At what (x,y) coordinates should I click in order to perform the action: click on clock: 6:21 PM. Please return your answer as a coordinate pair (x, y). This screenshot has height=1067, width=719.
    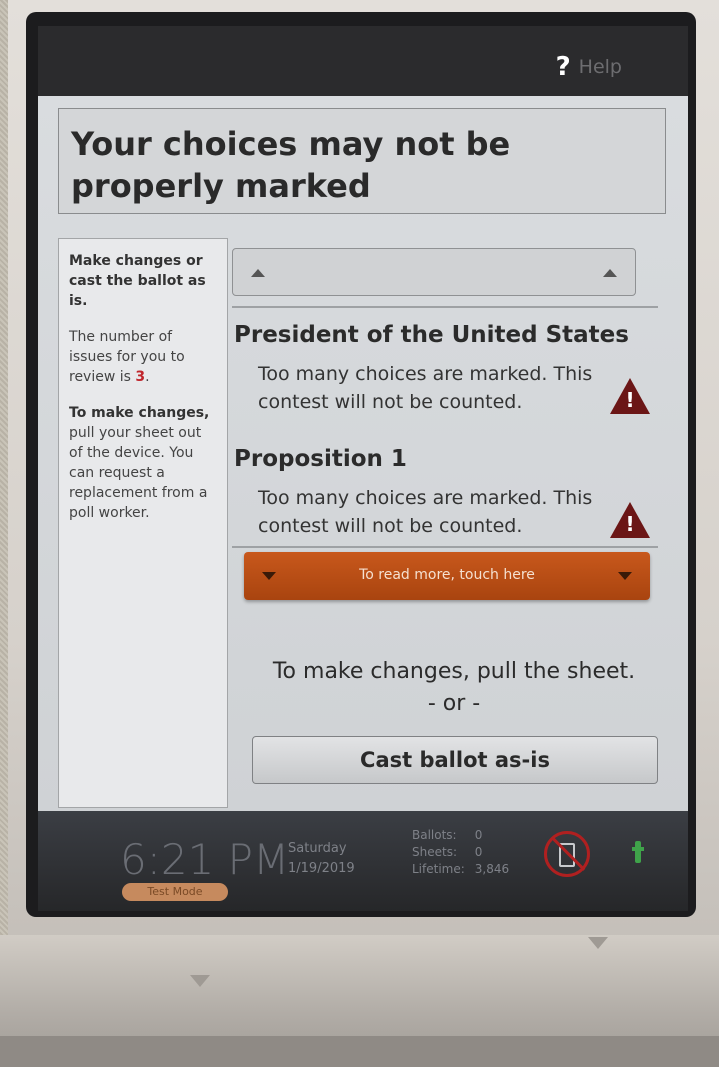
    Looking at the image, I should click on (205, 859).